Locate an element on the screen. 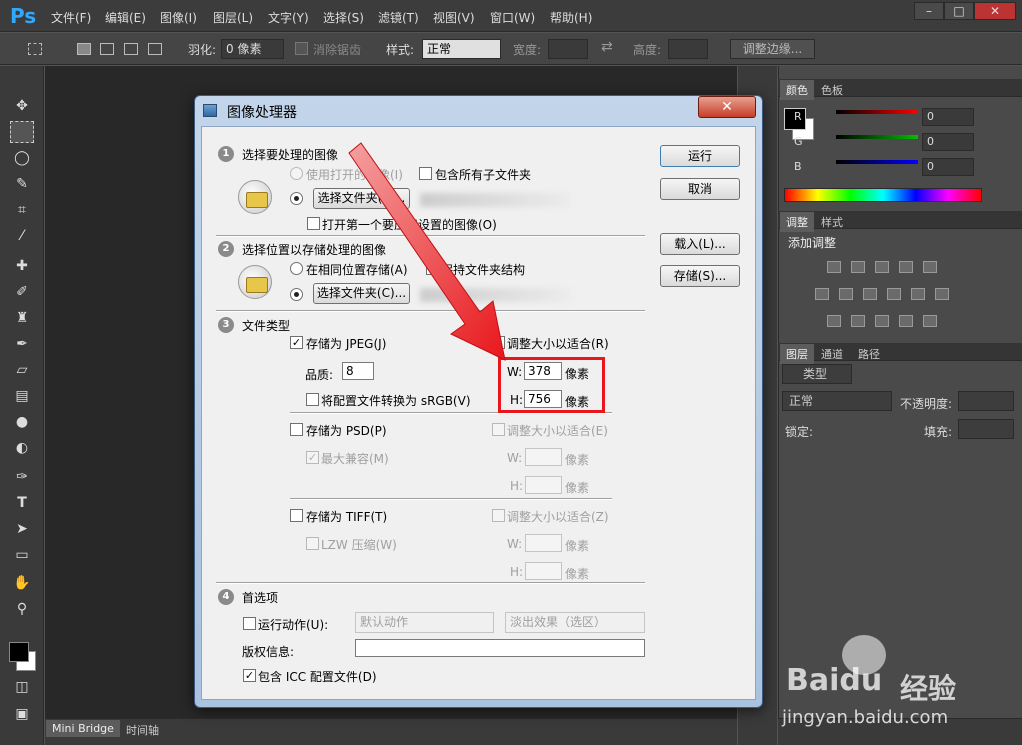 Image resolution: width=1022 pixels, height=745 pixels. srgb-checkbox is located at coordinates (312, 399).